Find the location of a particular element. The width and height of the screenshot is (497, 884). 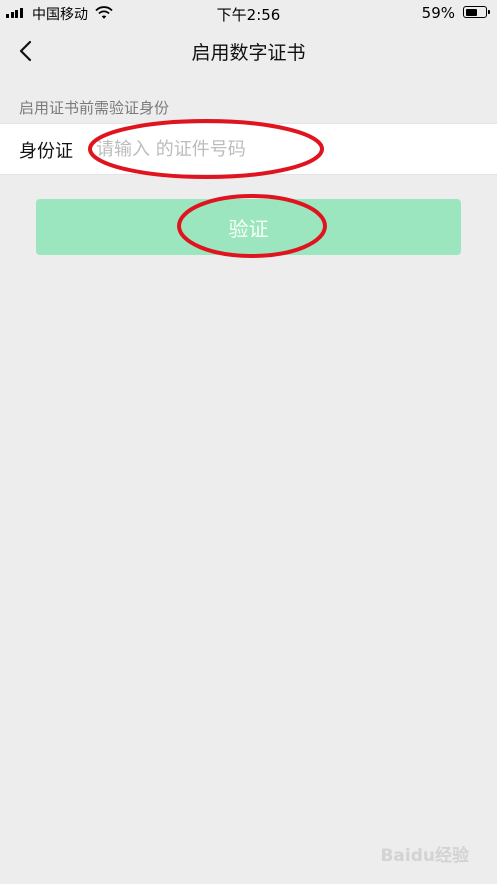

battery-percent: 59% is located at coordinates (438, 13).